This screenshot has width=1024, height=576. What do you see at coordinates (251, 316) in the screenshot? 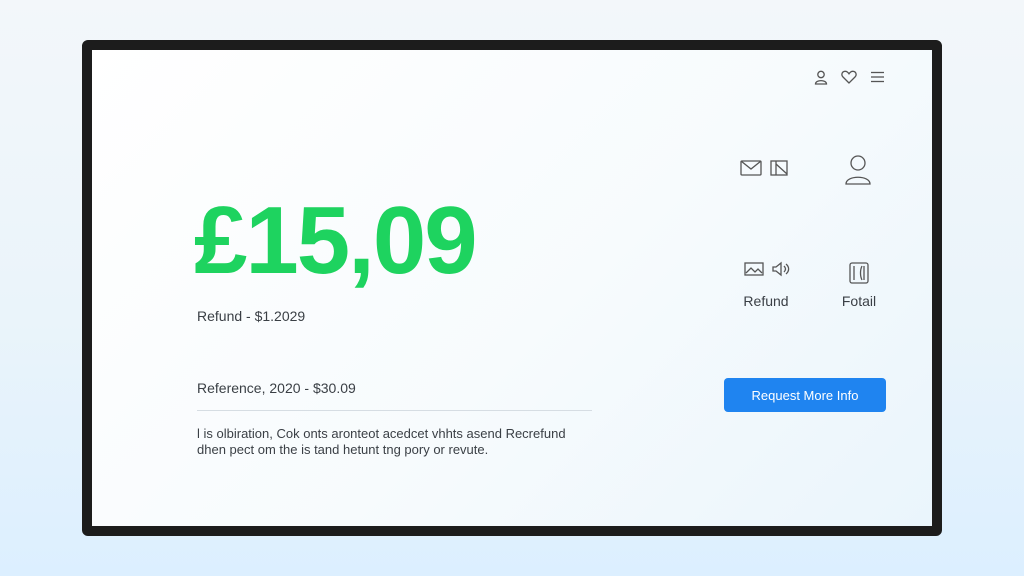
I see `refund-line: Refund - $1.2029` at bounding box center [251, 316].